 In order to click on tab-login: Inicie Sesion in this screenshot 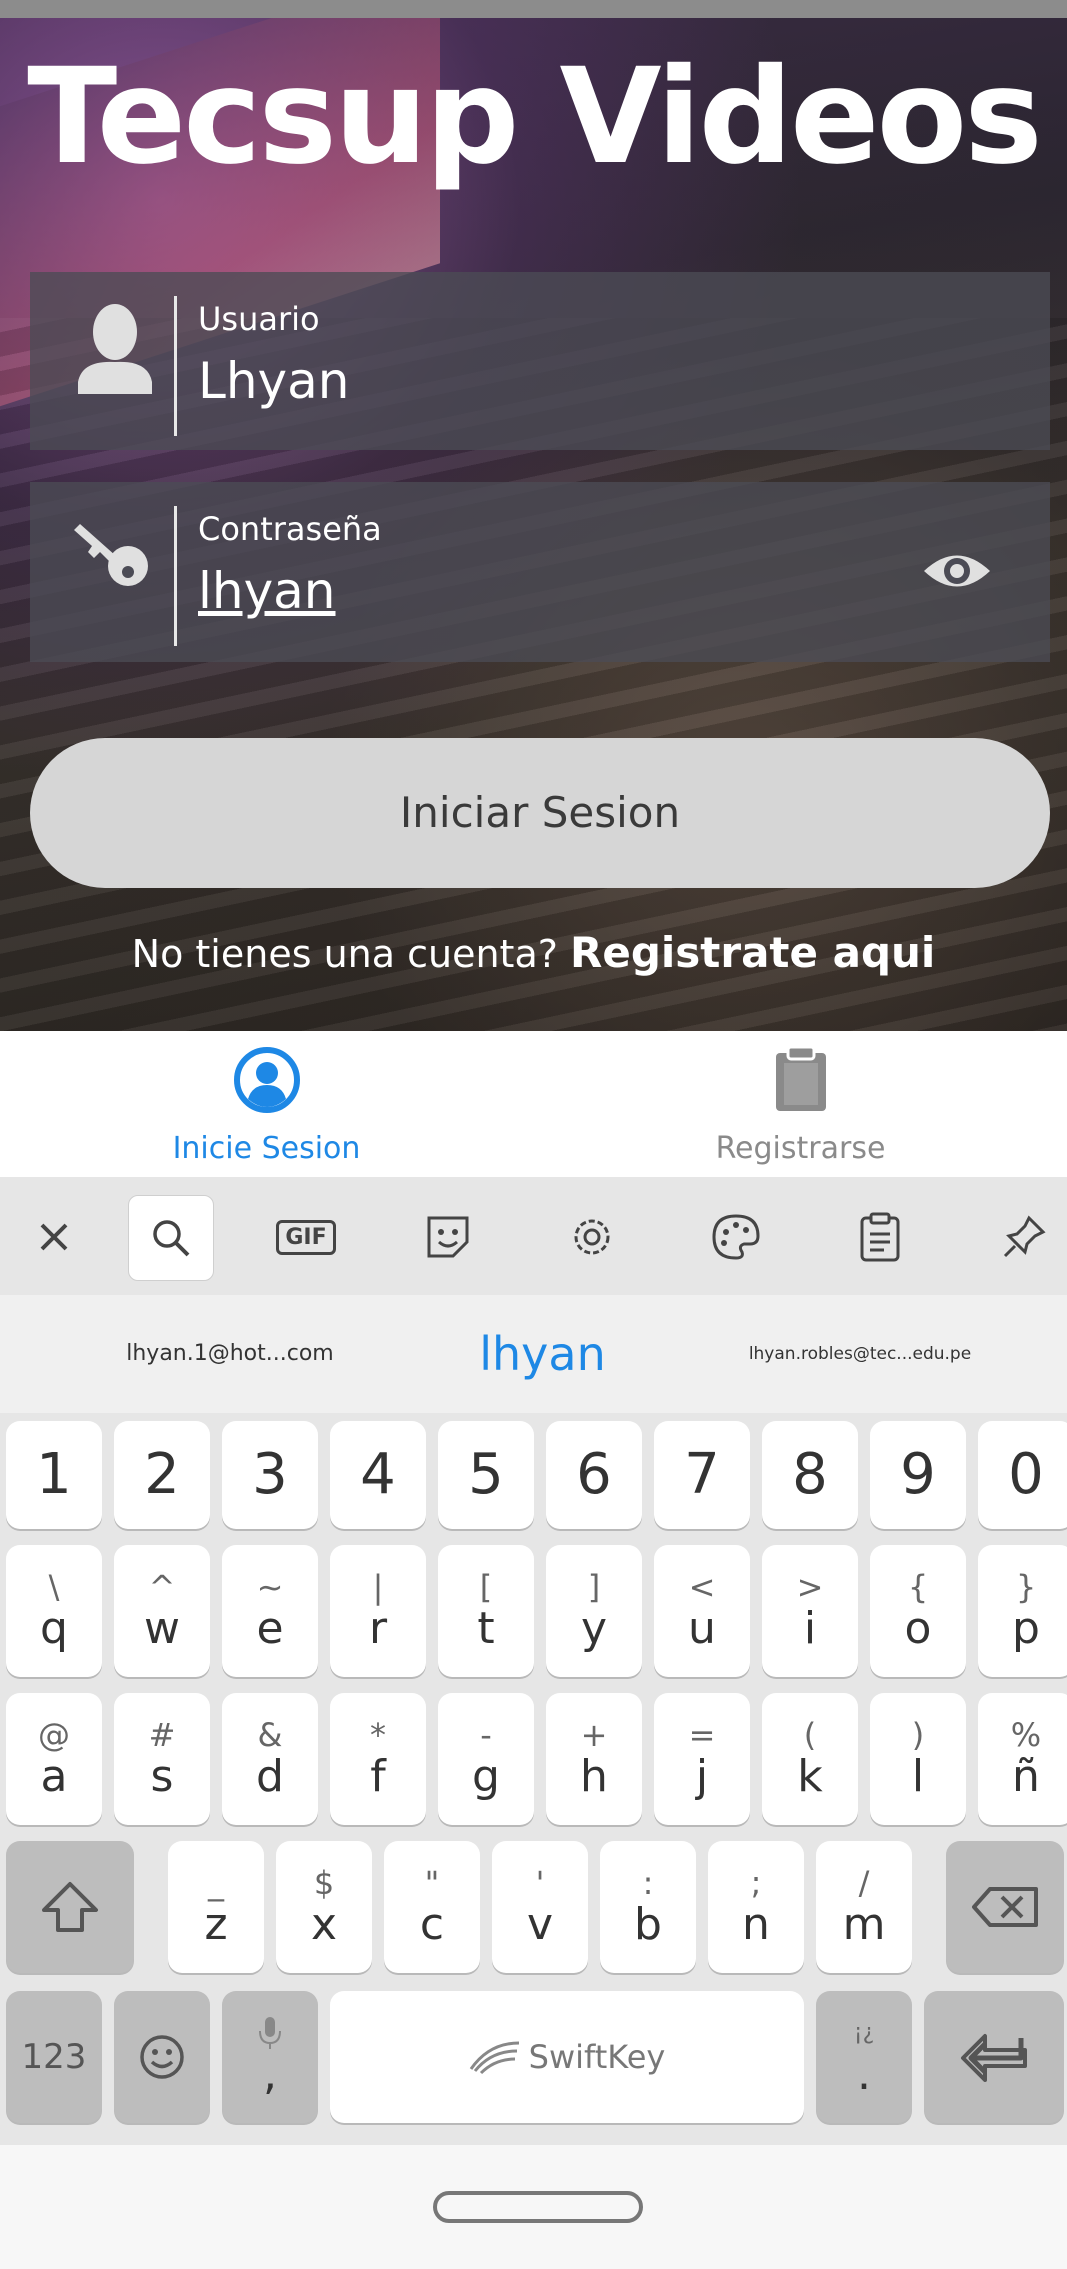, I will do `click(266, 1104)`.